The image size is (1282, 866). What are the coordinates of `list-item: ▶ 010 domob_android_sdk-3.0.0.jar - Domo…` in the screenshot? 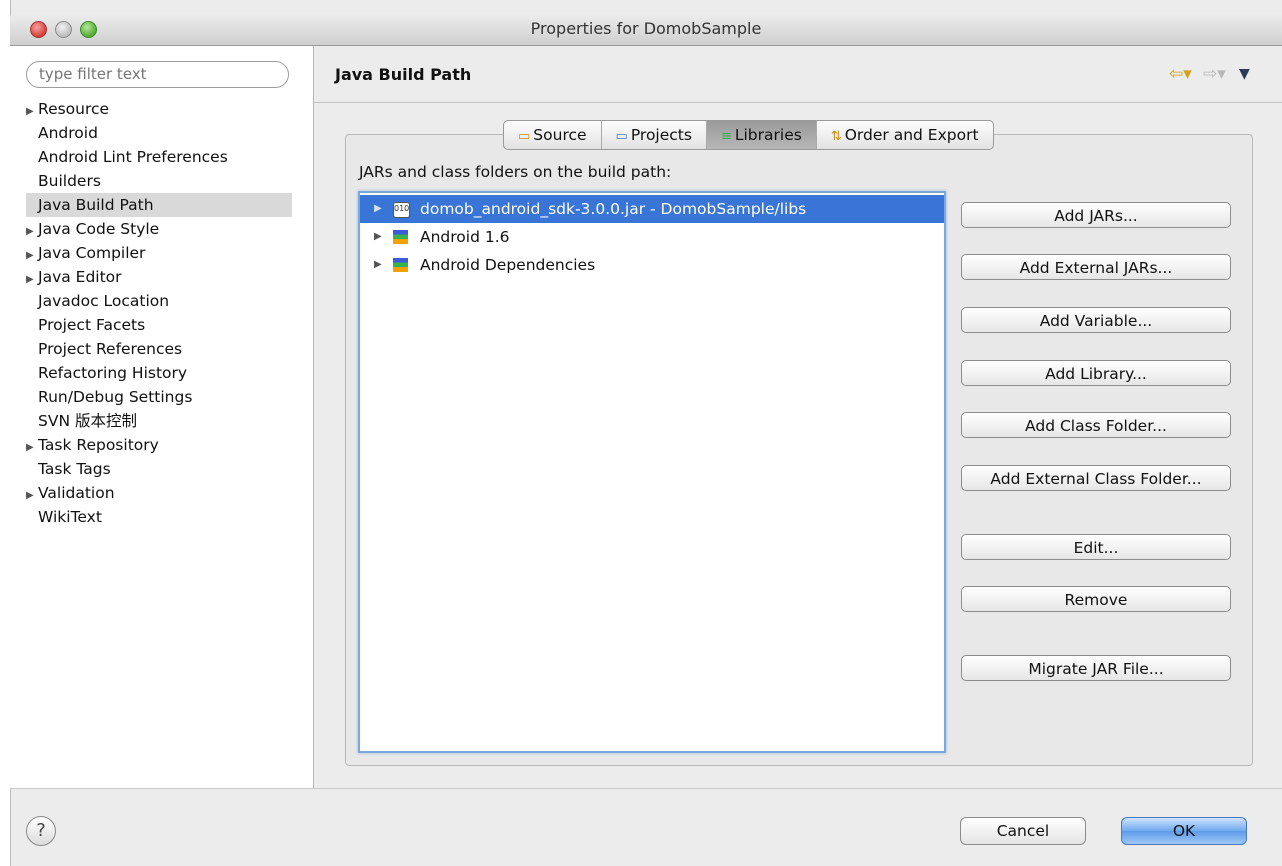 It's located at (652, 209).